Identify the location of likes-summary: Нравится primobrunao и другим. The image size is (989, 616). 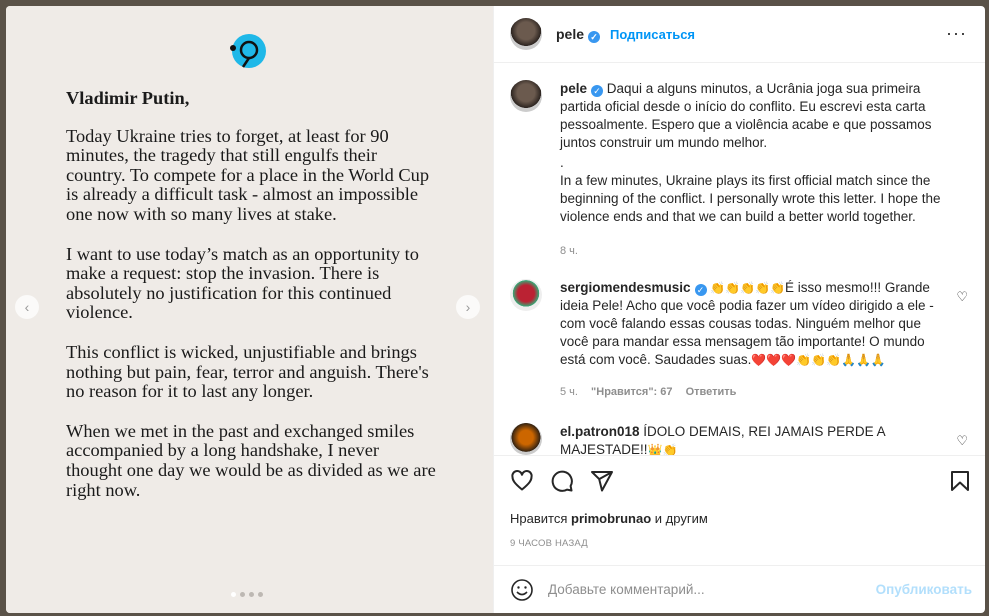
(609, 518).